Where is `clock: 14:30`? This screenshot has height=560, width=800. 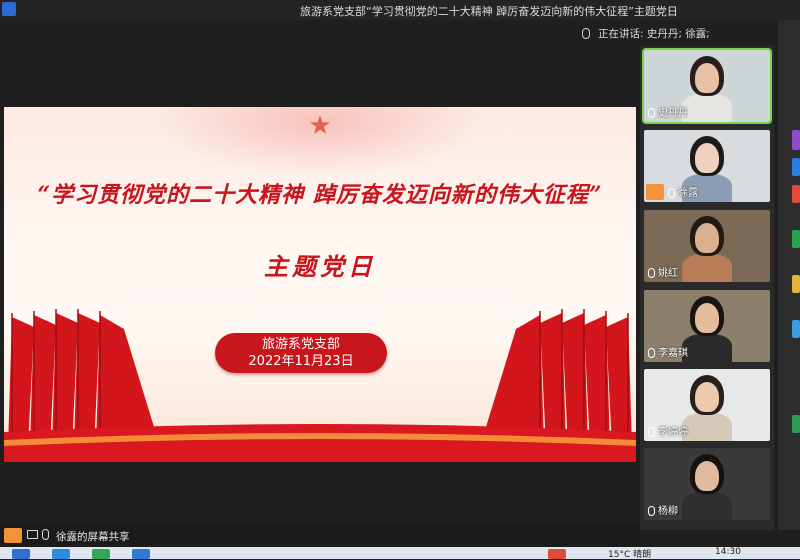
clock: 14:30 is located at coordinates (728, 552).